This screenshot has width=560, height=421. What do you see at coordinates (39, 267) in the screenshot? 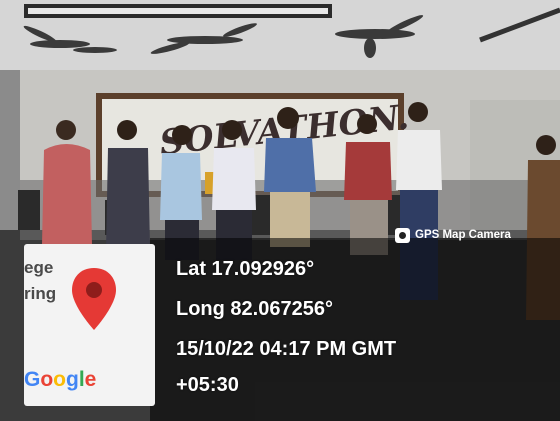
I see `map-label-fragment: ege` at bounding box center [39, 267].